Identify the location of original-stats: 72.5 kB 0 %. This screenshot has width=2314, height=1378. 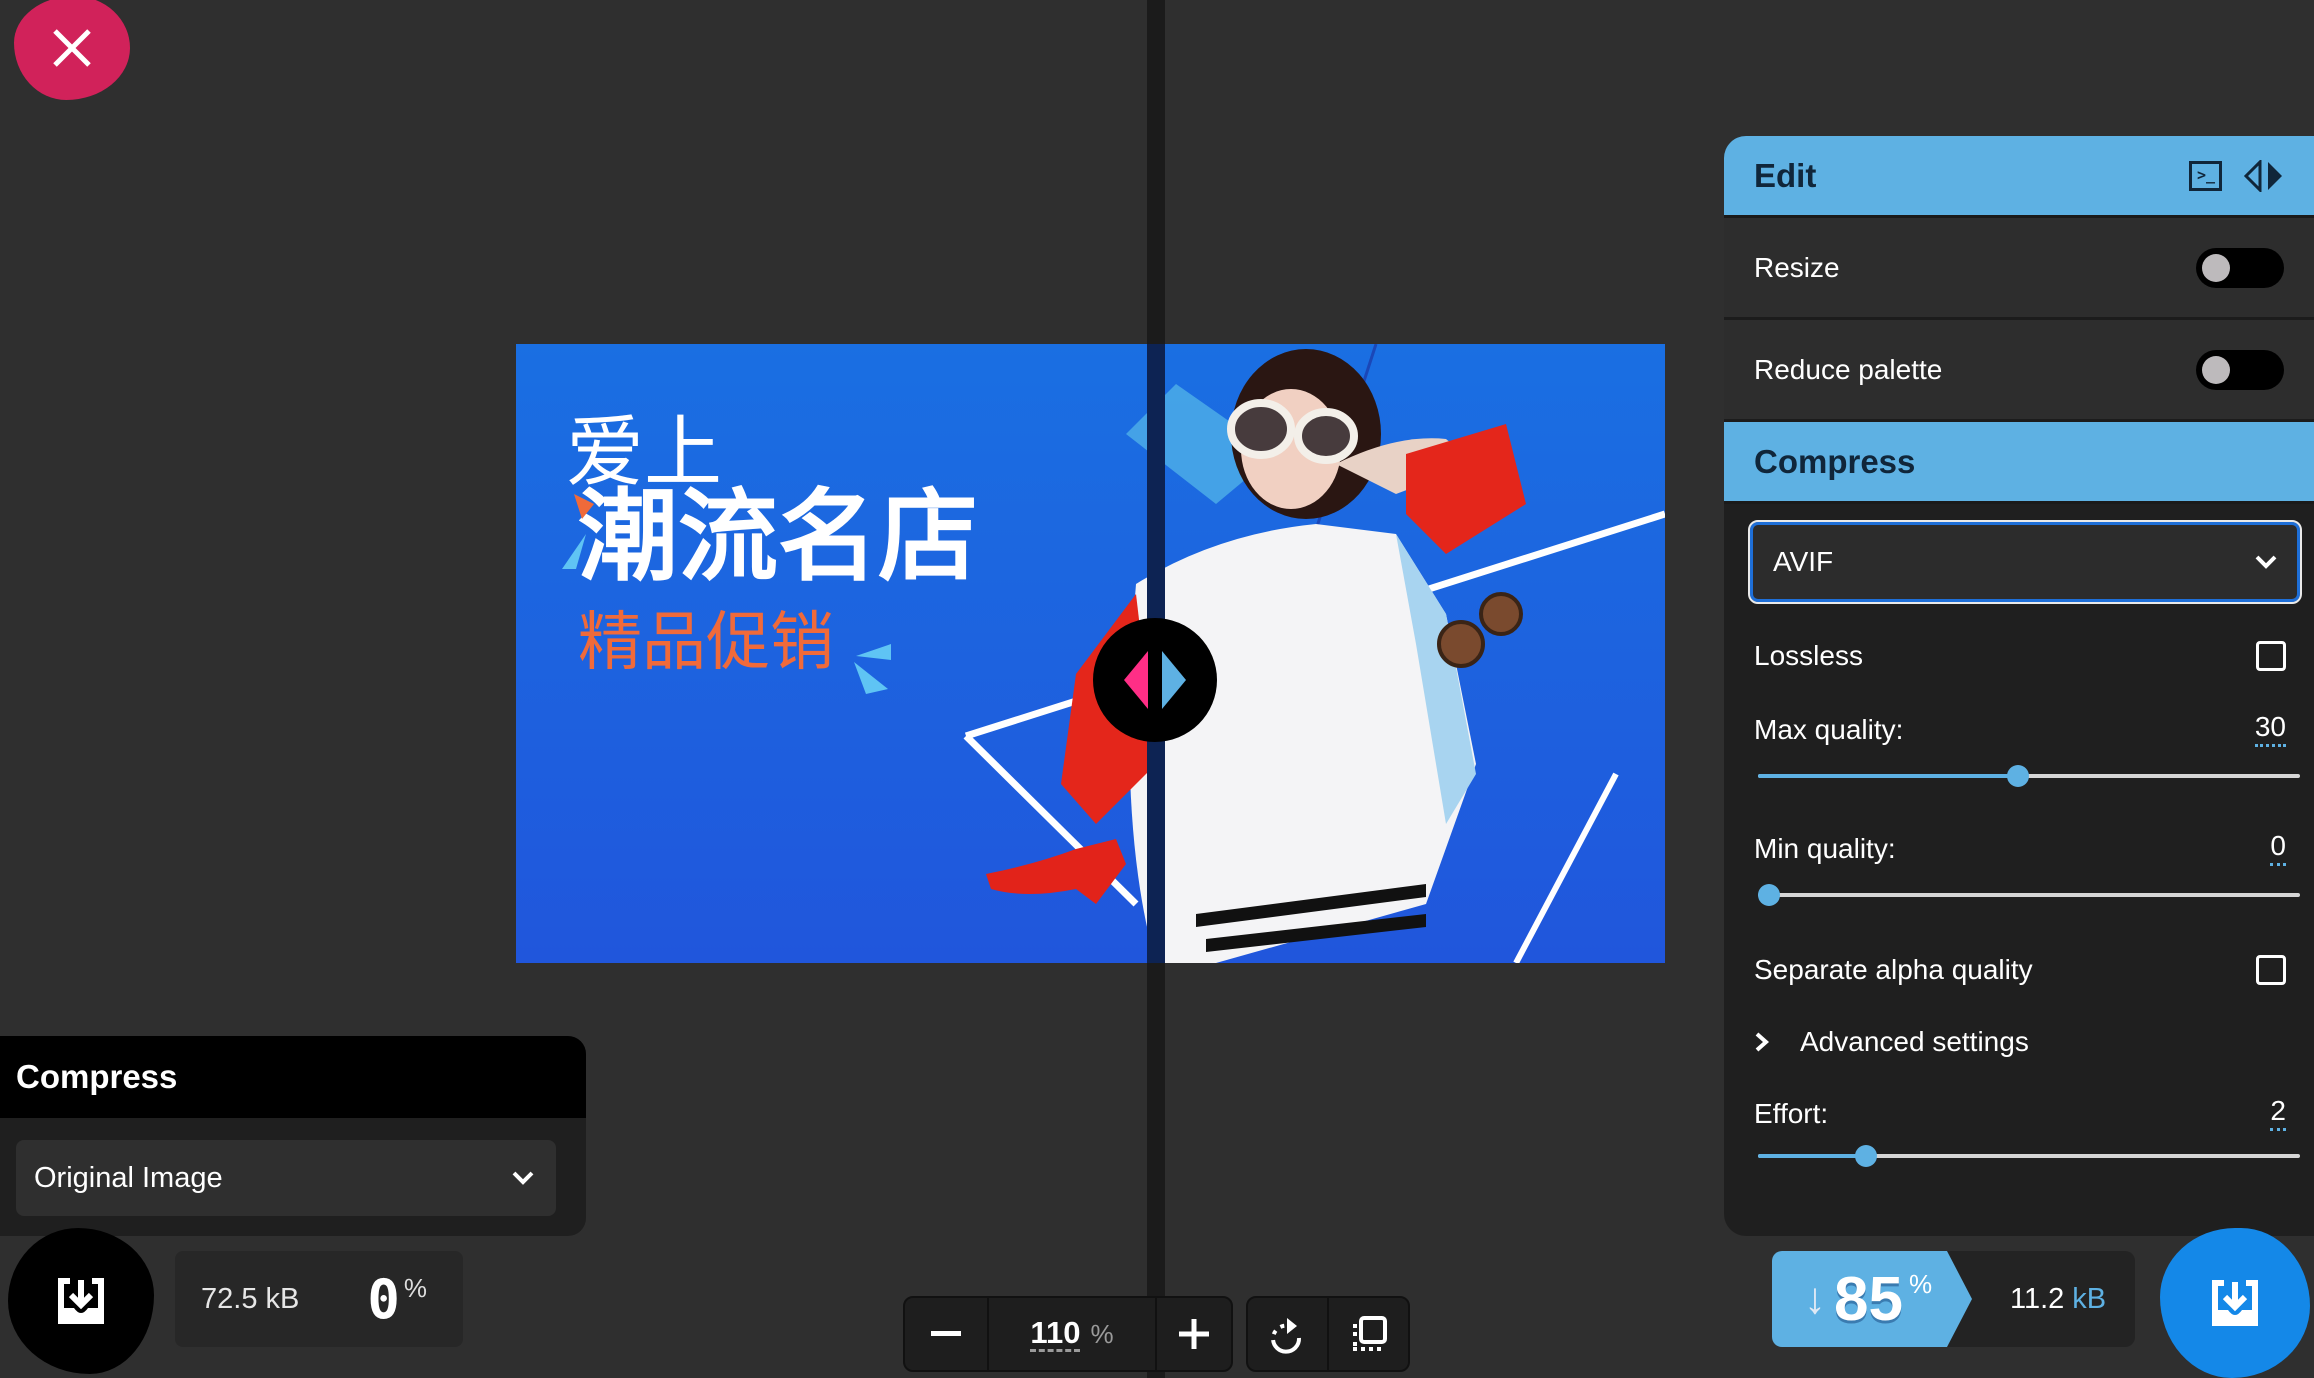
(319, 1299).